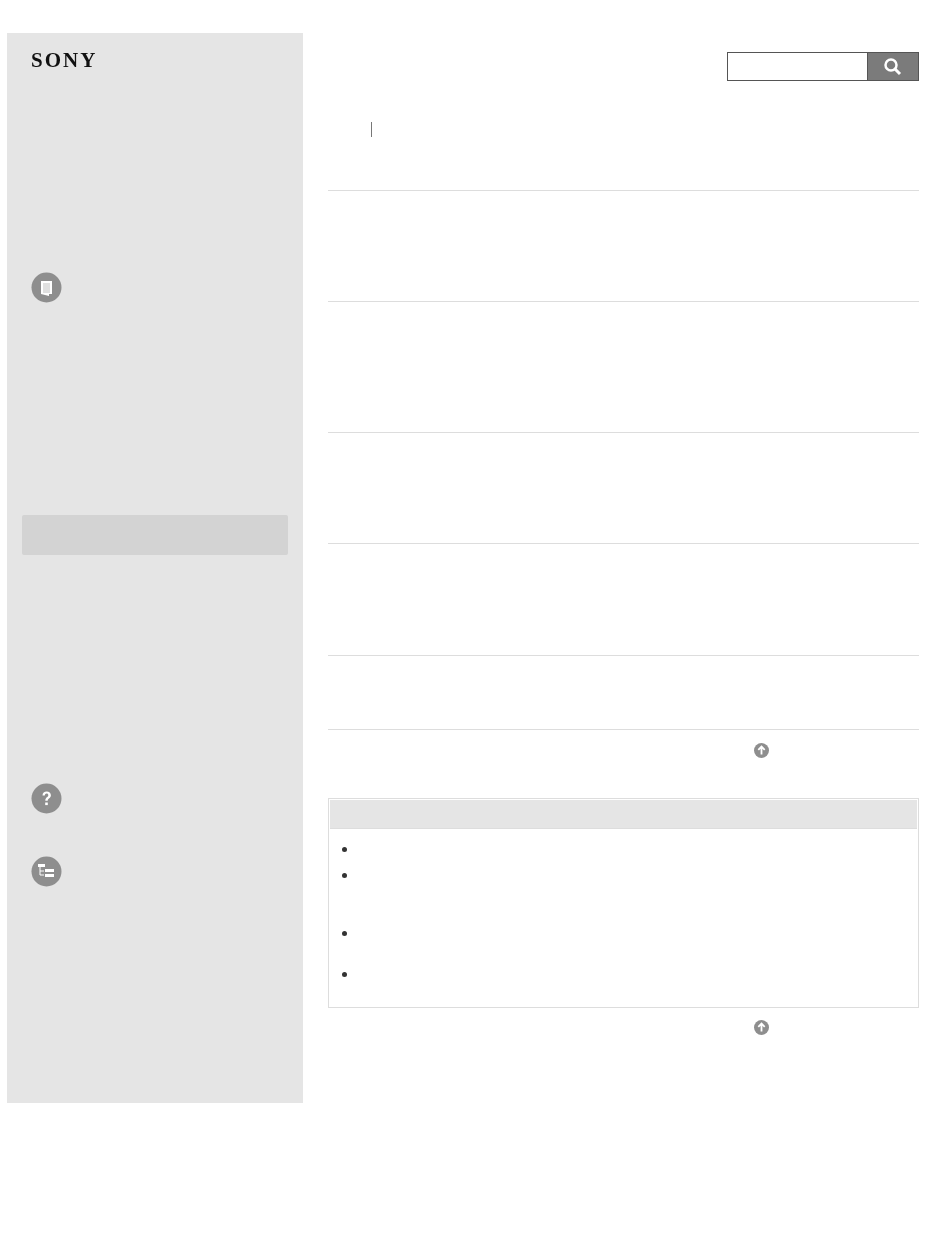 The image size is (950, 1237). What do you see at coordinates (46, 287) in the screenshot?
I see `book-icon` at bounding box center [46, 287].